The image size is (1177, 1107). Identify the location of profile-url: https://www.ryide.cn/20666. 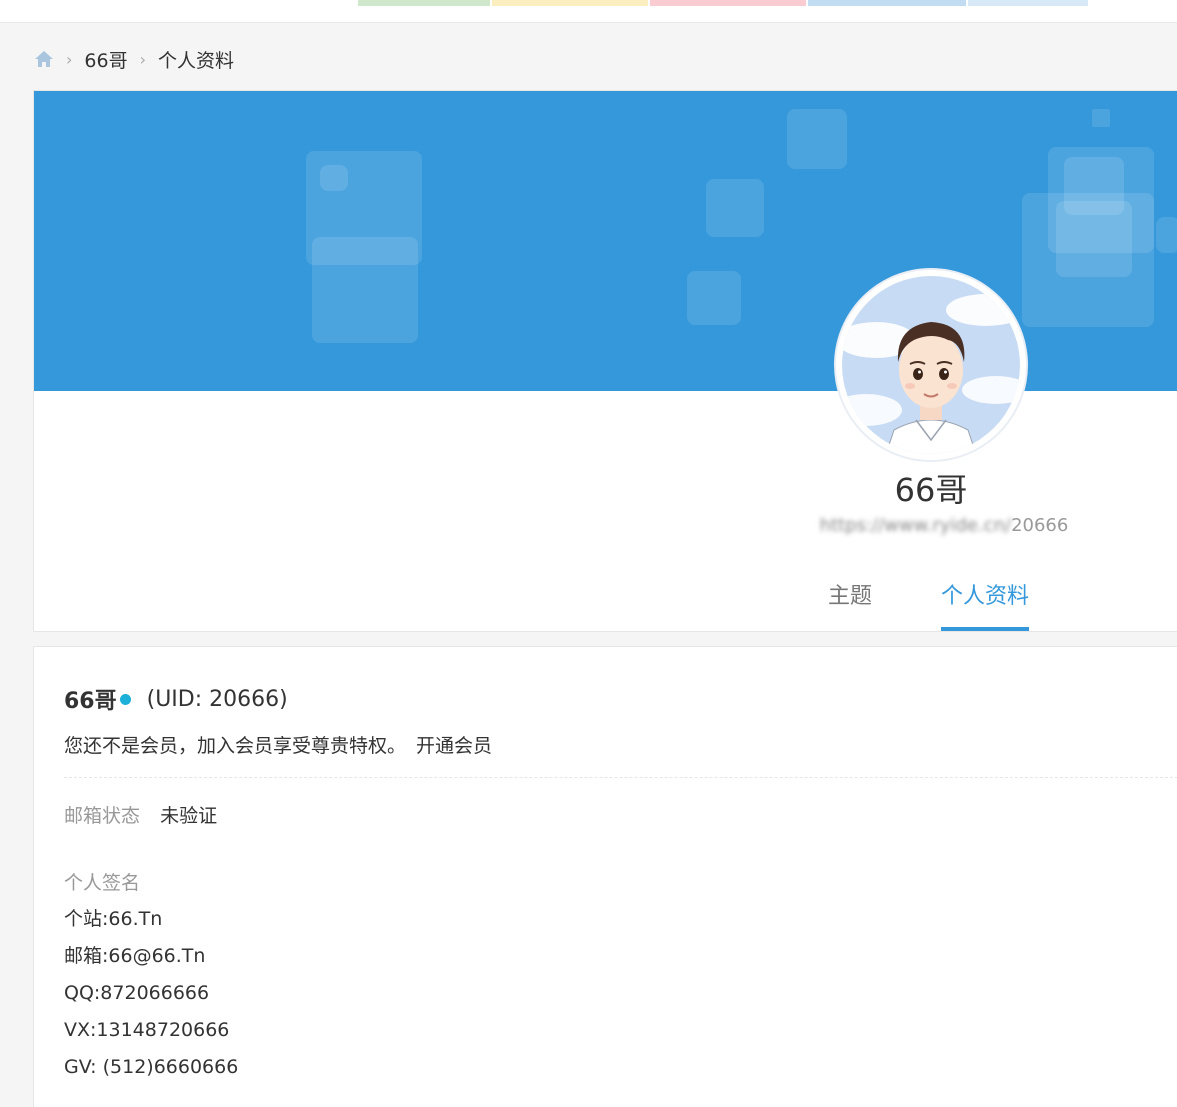
(944, 525).